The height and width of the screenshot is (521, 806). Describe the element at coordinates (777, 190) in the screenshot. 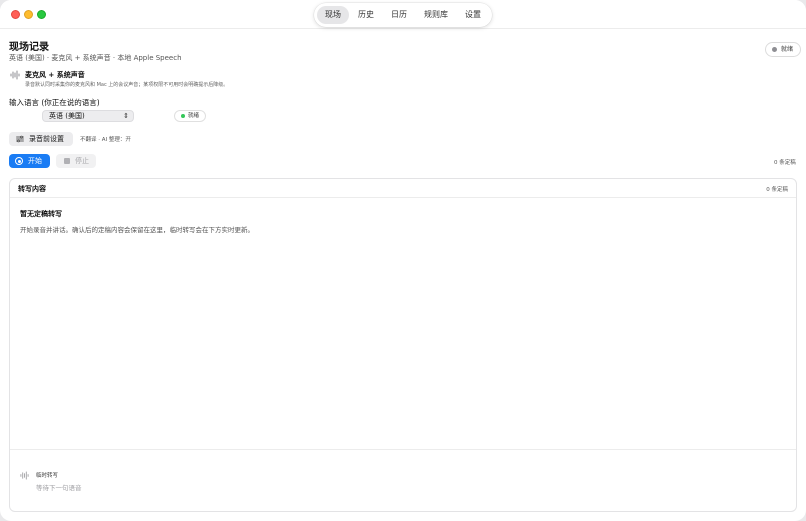

I see `transcript-count: 0 条定稿` at that location.